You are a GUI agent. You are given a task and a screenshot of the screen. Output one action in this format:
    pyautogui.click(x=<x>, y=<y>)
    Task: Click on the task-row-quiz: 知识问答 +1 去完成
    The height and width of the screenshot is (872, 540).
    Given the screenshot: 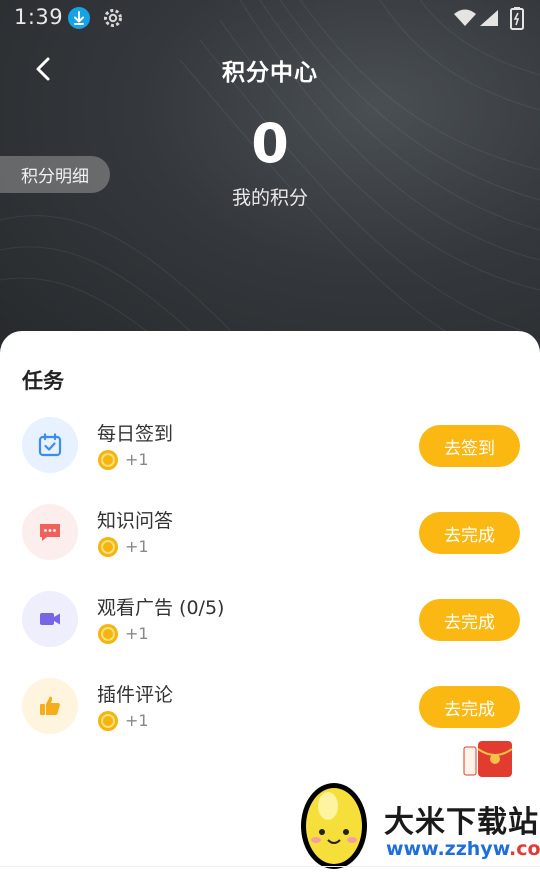 What is the action you would take?
    pyautogui.click(x=270, y=539)
    